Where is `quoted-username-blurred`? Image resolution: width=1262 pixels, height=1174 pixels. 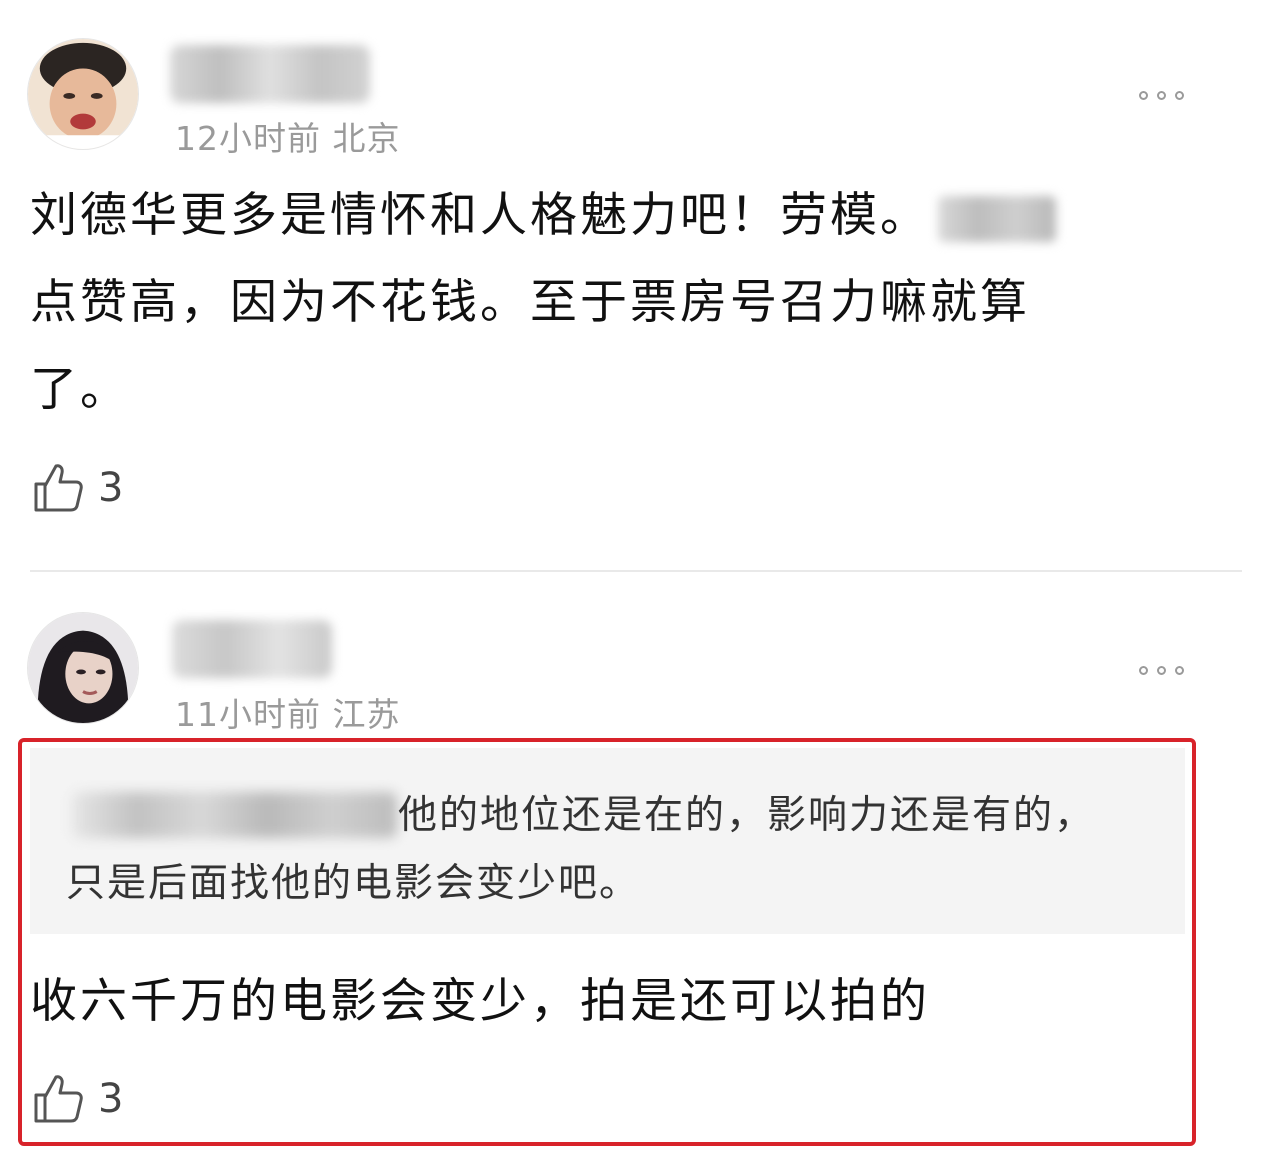
quoted-username-blurred is located at coordinates (234, 815).